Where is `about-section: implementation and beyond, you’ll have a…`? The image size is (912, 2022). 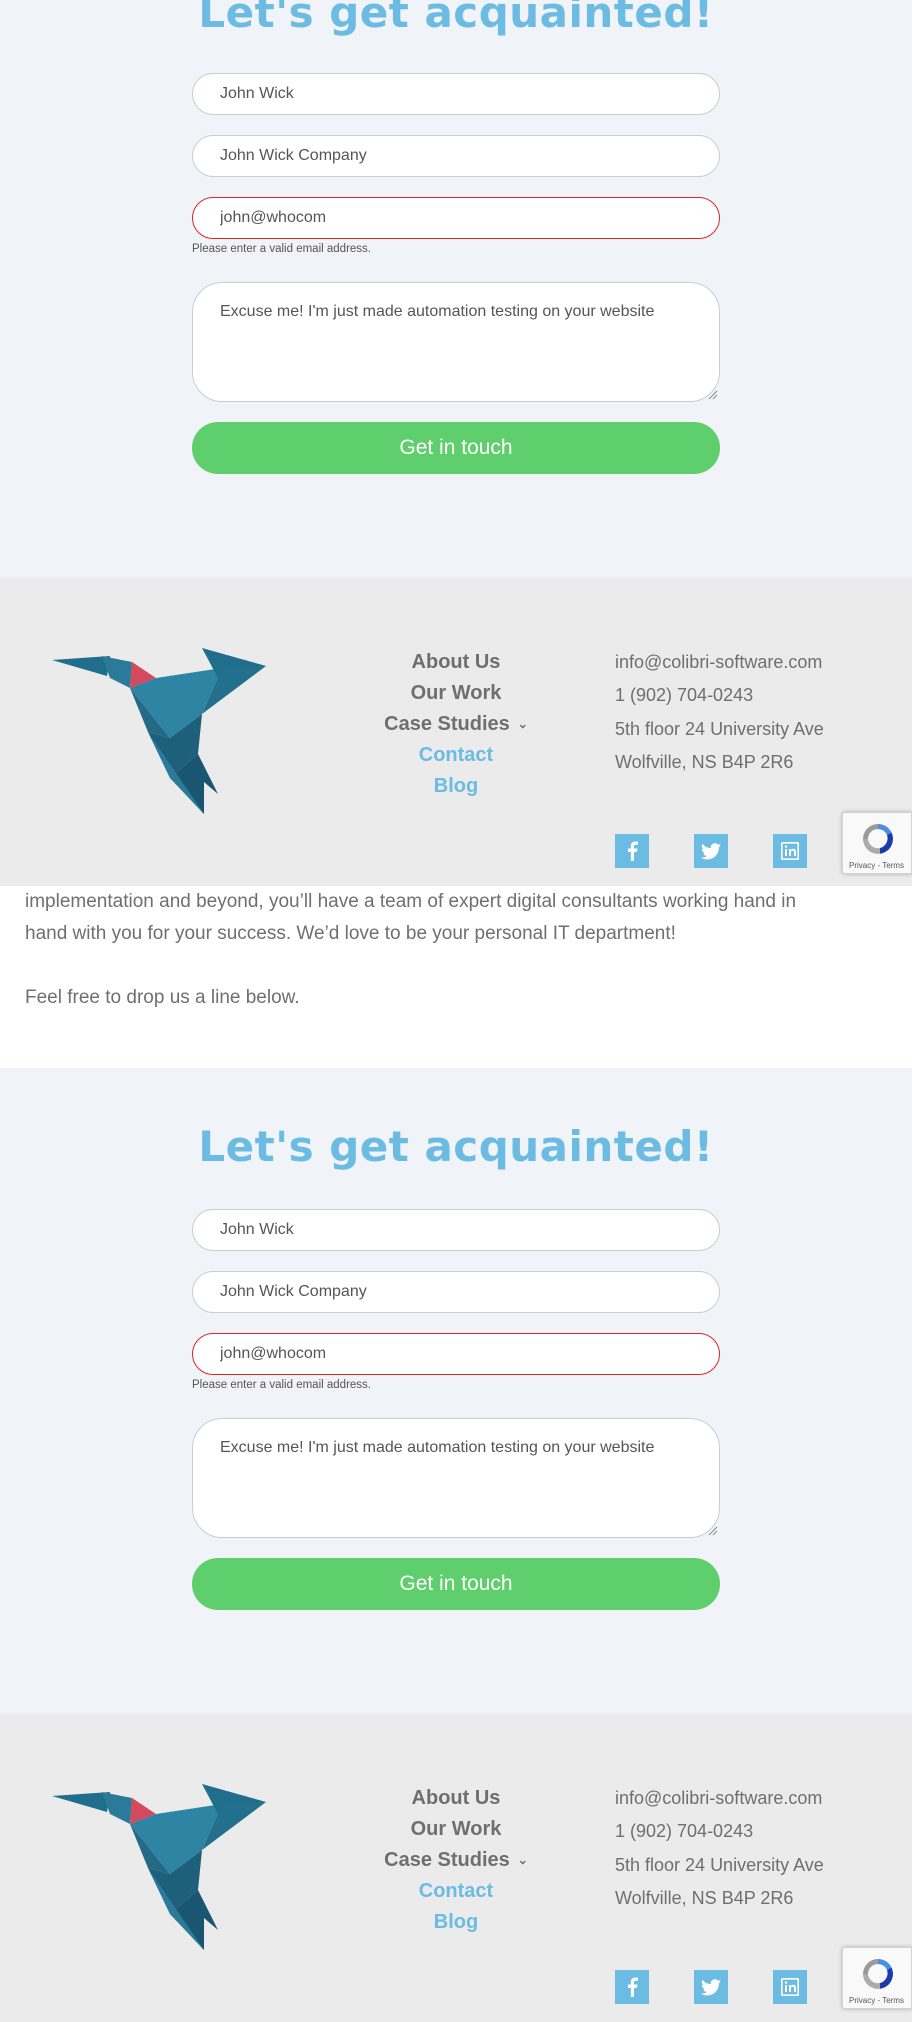
about-section: implementation and beyond, you’ll have a… is located at coordinates (456, 977).